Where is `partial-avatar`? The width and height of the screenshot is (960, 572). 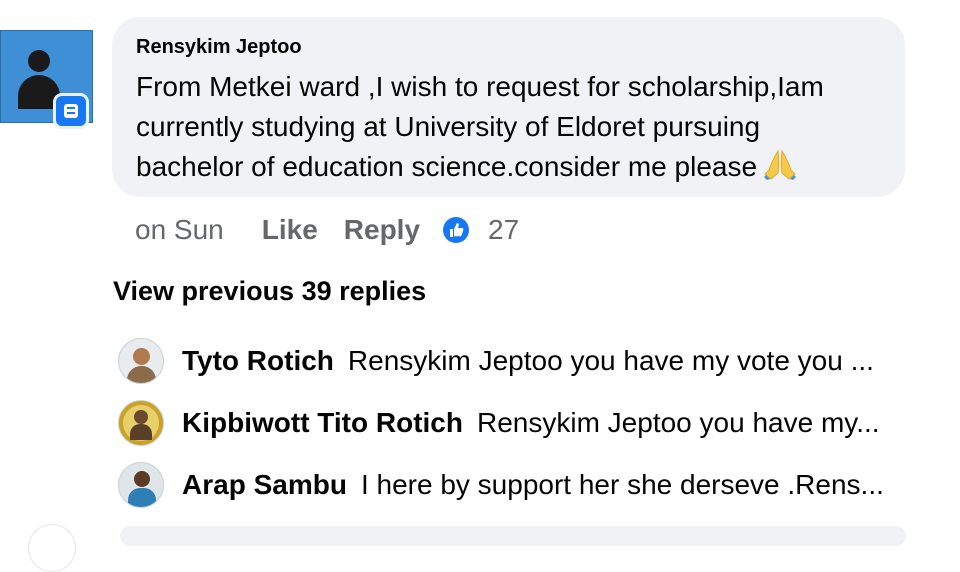 partial-avatar is located at coordinates (52, 548).